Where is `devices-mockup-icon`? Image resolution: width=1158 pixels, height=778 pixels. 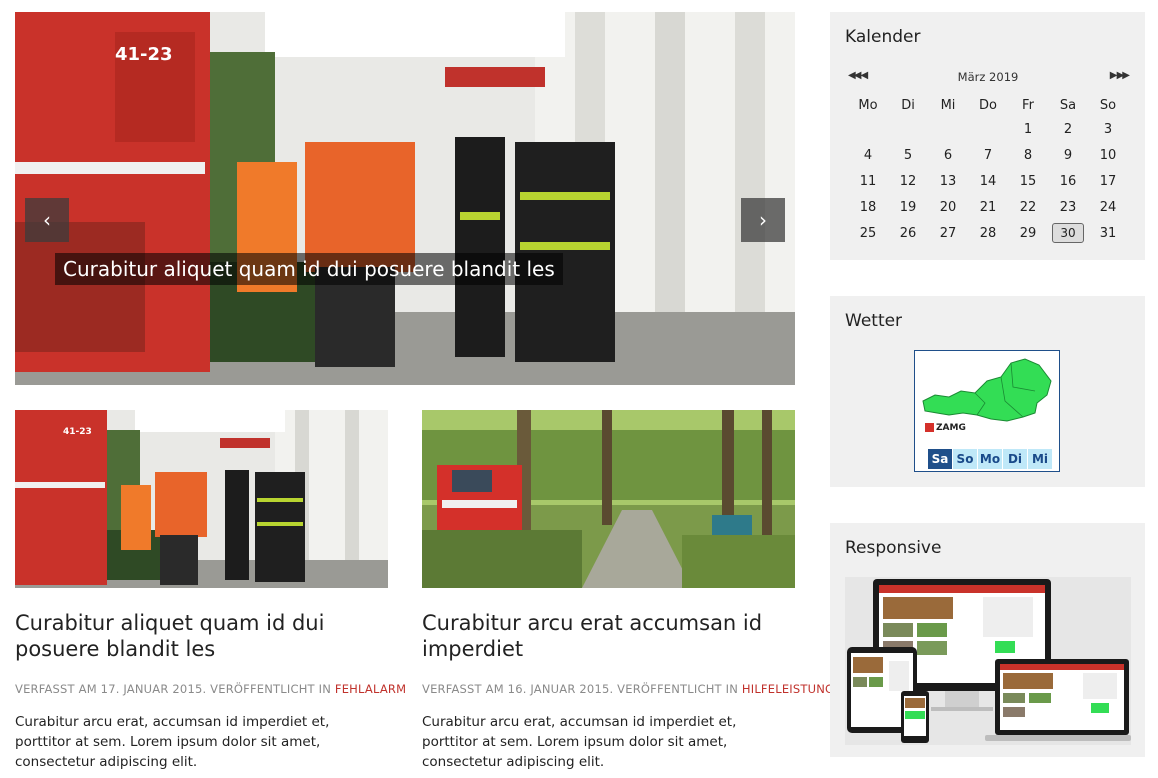
devices-mockup-icon is located at coordinates (988, 661).